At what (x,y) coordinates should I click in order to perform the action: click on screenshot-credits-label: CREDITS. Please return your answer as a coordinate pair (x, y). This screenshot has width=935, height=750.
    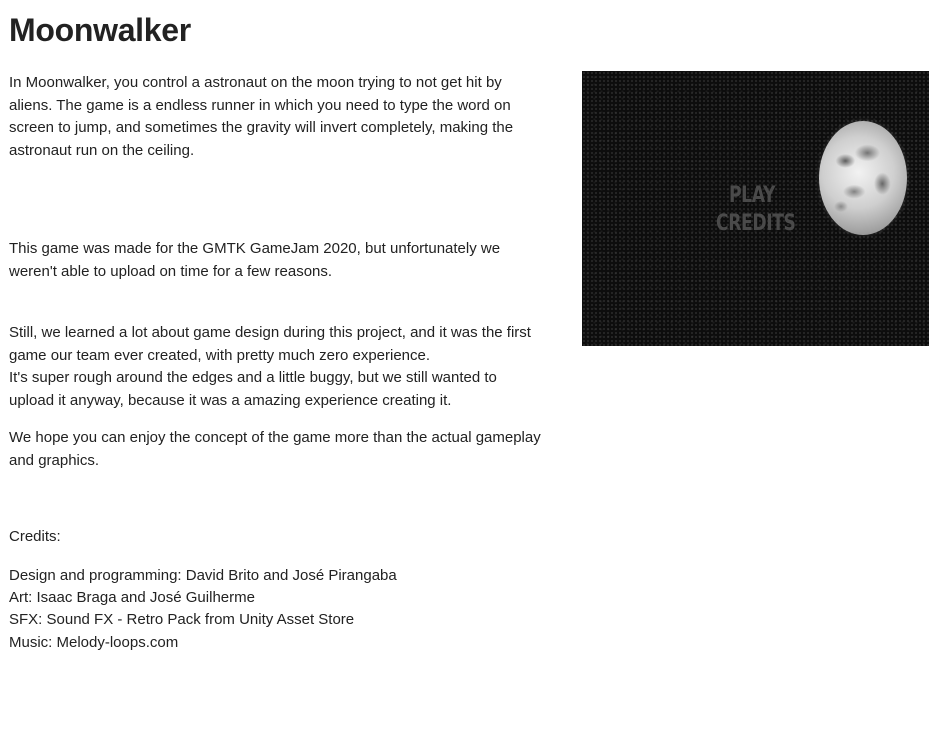
    Looking at the image, I should click on (756, 223).